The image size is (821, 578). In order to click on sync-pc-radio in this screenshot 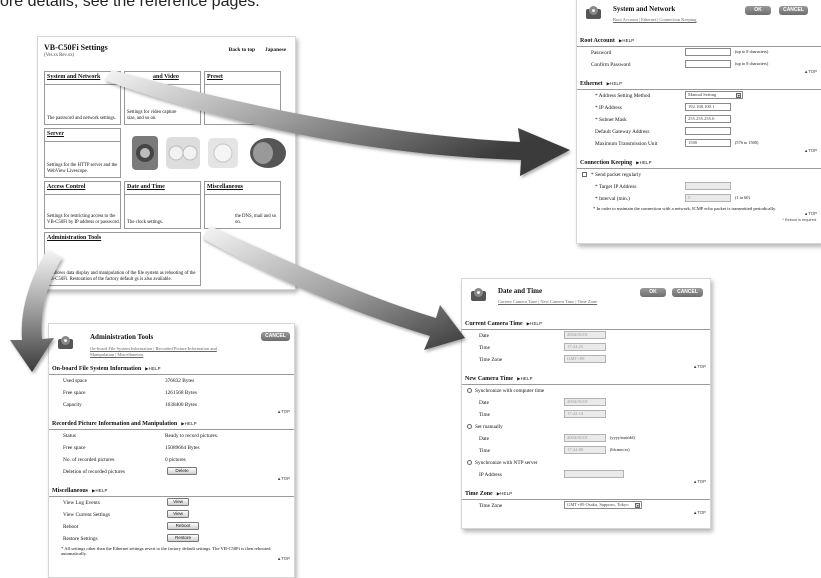, I will do `click(469, 390)`.